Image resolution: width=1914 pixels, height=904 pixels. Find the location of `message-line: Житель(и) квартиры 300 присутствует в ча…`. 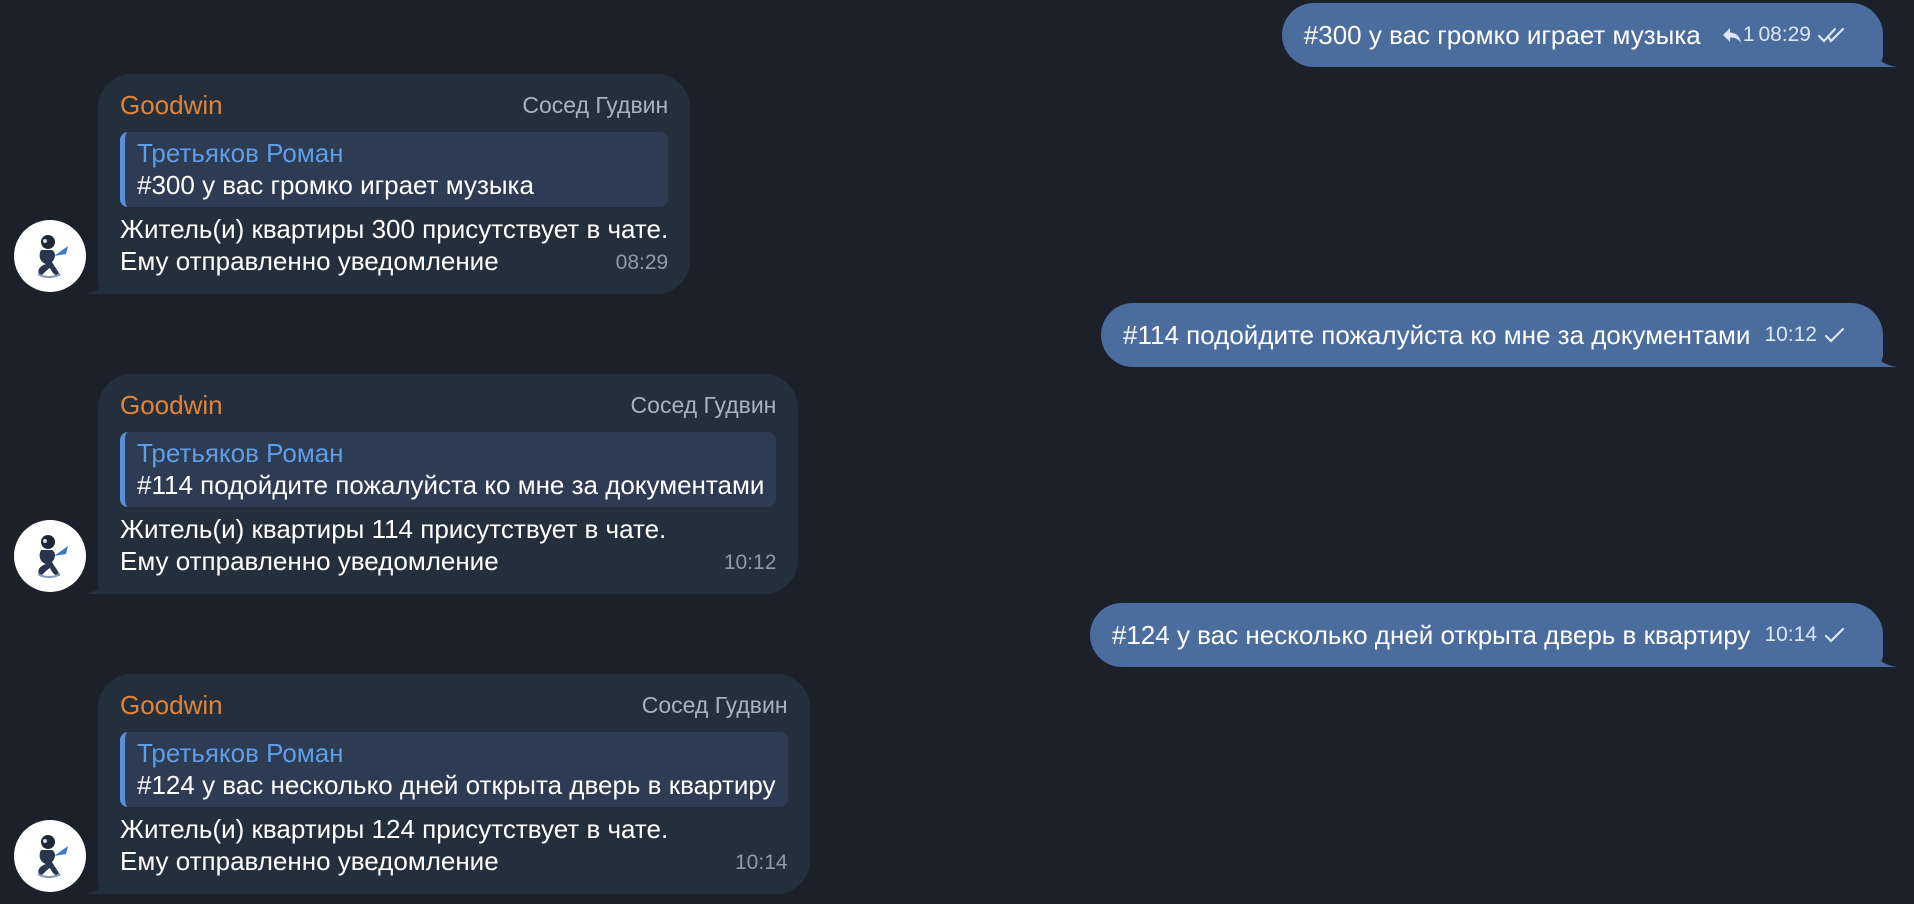

message-line: Житель(и) квартиры 300 присутствует в ча… is located at coordinates (394, 229).